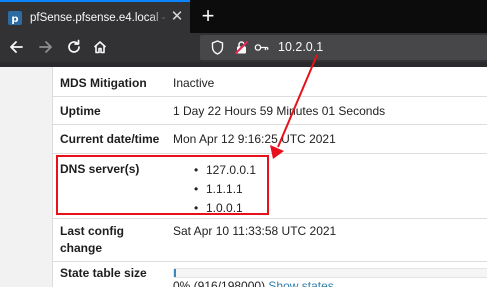 The image size is (487, 287). What do you see at coordinates (103, 273) in the screenshot?
I see `row-label: State table size` at bounding box center [103, 273].